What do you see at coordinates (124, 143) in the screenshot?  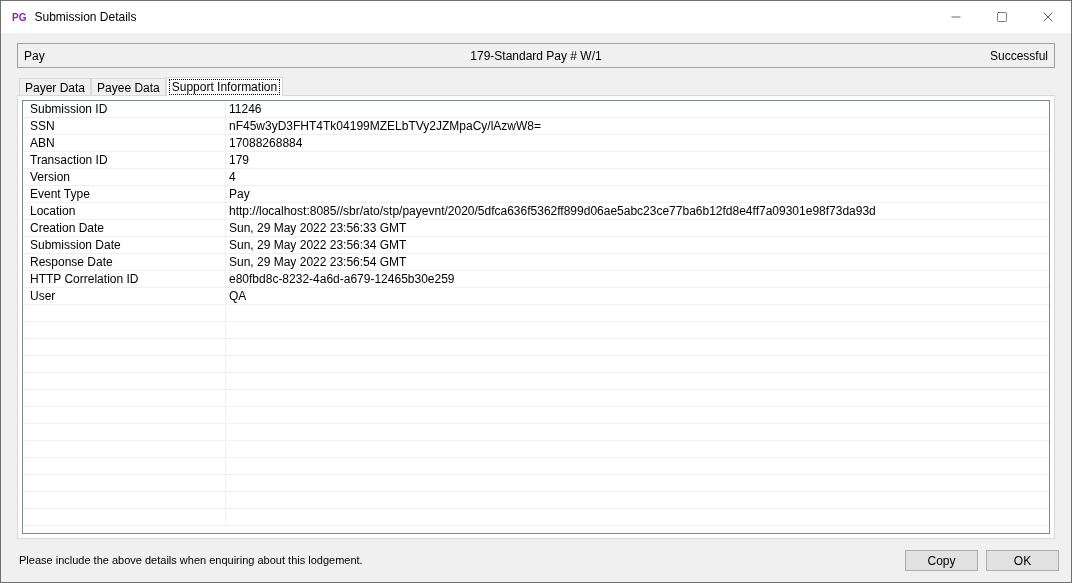 I see `field-name: ABN` at bounding box center [124, 143].